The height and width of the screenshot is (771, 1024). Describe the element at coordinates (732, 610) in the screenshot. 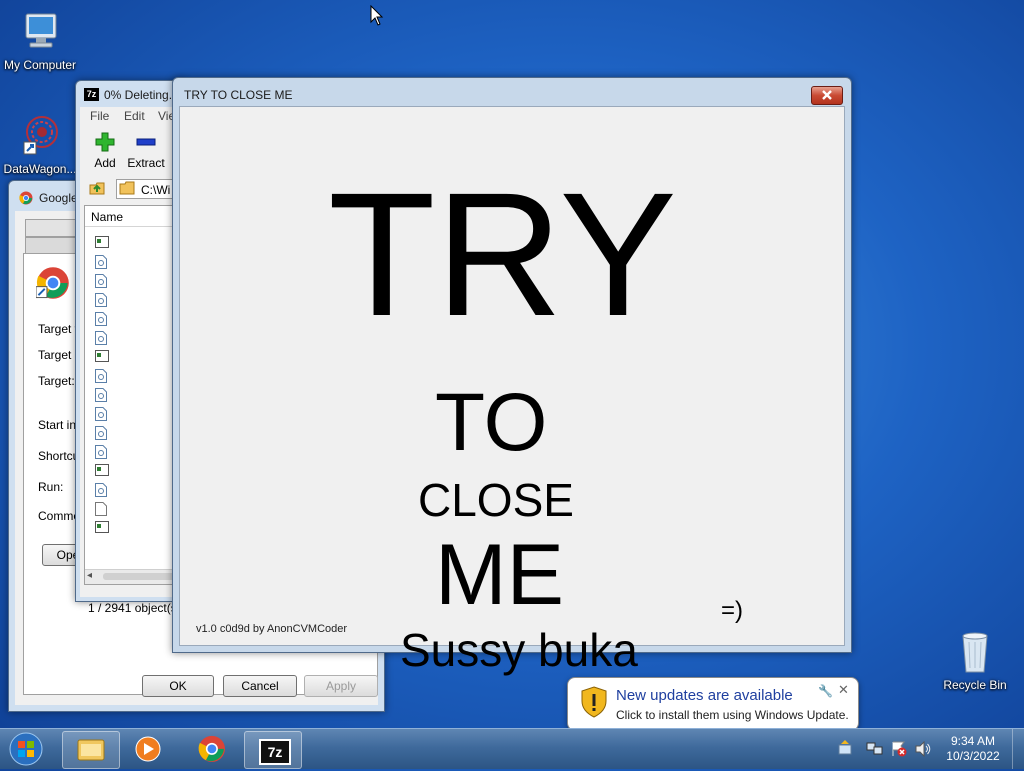

I see `smiley-text: =)` at that location.